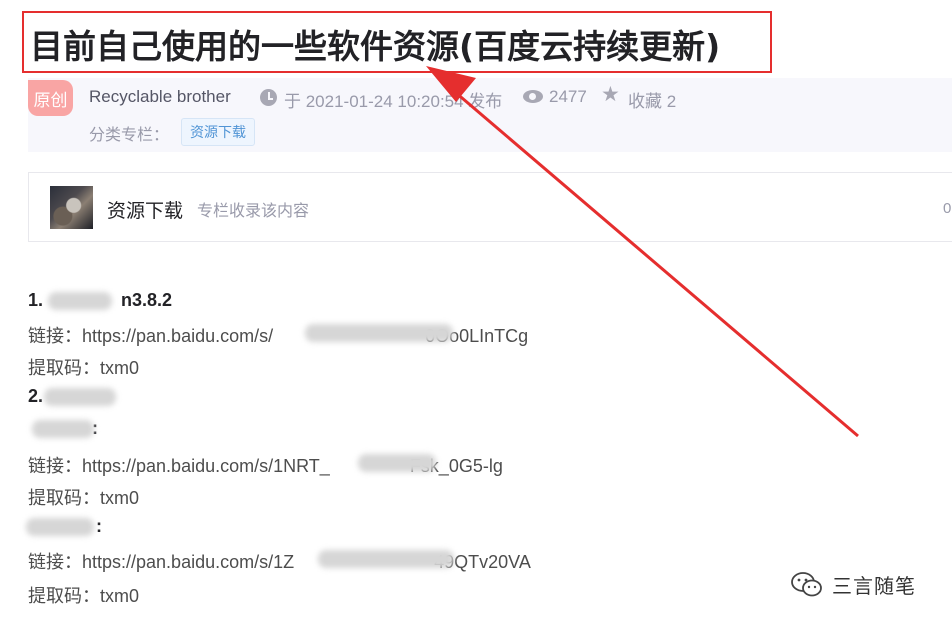 This screenshot has width=952, height=626. Describe the element at coordinates (451, 84) in the screenshot. I see `arrow-head` at that location.